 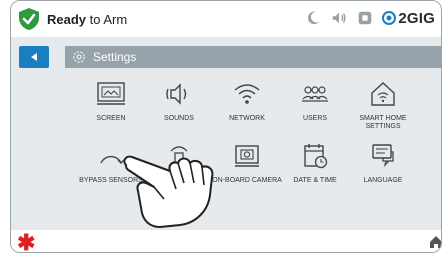 What do you see at coordinates (383, 122) in the screenshot?
I see `tile-label: SMART HOME SETTINGS` at bounding box center [383, 122].